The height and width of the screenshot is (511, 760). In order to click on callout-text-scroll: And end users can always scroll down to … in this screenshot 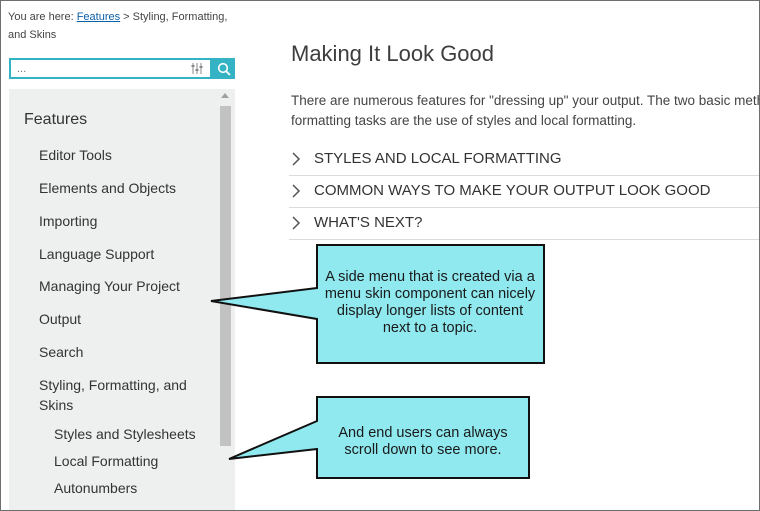, I will do `click(423, 441)`.